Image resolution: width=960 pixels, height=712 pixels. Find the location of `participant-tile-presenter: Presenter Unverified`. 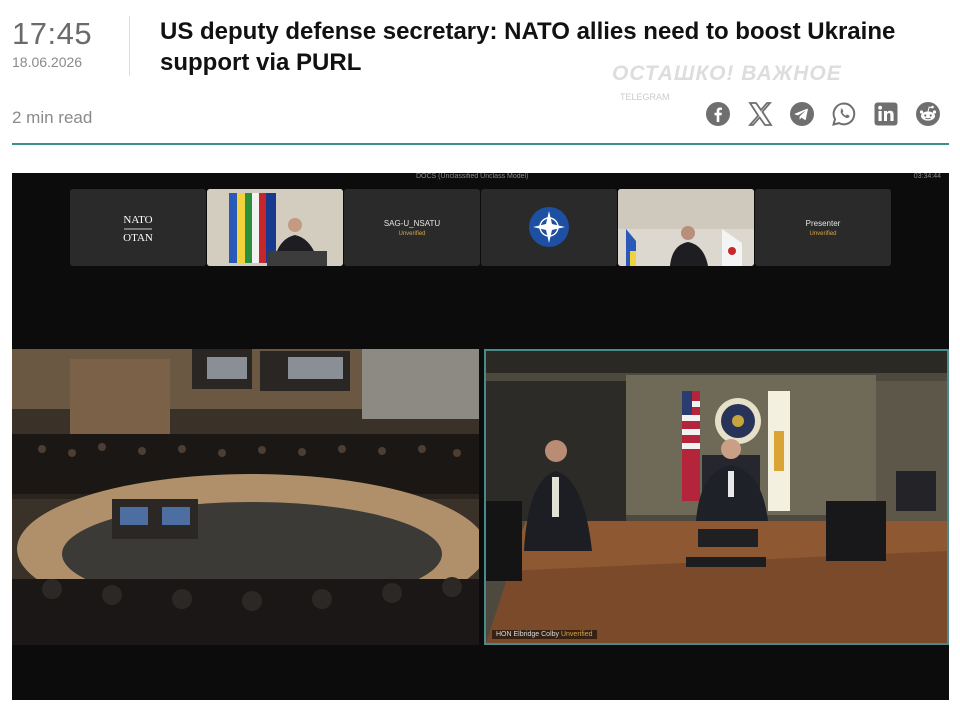

participant-tile-presenter: Presenter Unverified is located at coordinates (823, 227).